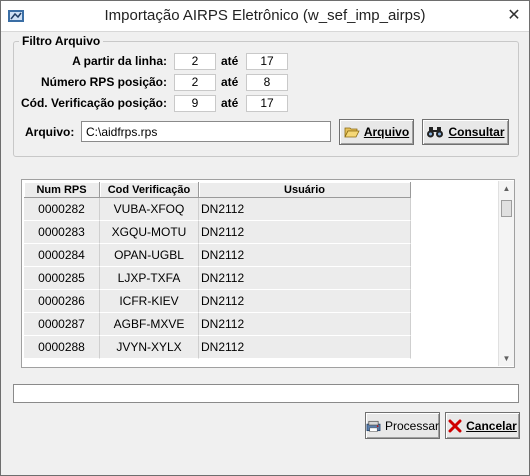 Image resolution: width=530 pixels, height=476 pixels. Describe the element at coordinates (305, 190) in the screenshot. I see `column-header-usuario: Usuário` at that location.